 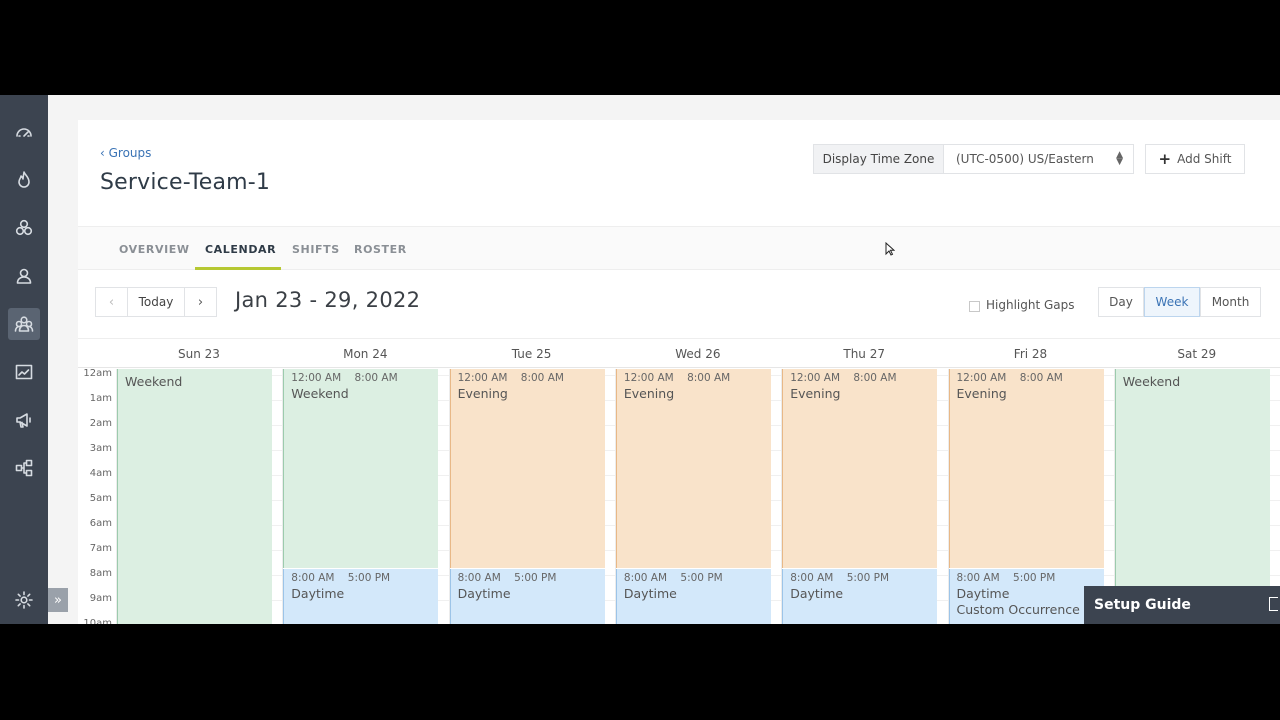 What do you see at coordinates (24, 468) in the screenshot?
I see `workflows-icon` at bounding box center [24, 468].